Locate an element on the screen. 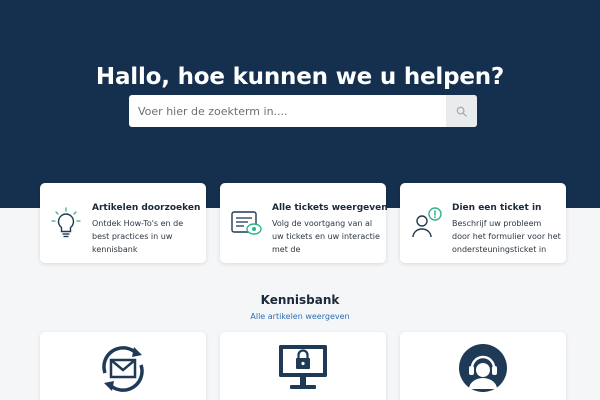 The height and width of the screenshot is (400, 600). search-bar is located at coordinates (303, 111).